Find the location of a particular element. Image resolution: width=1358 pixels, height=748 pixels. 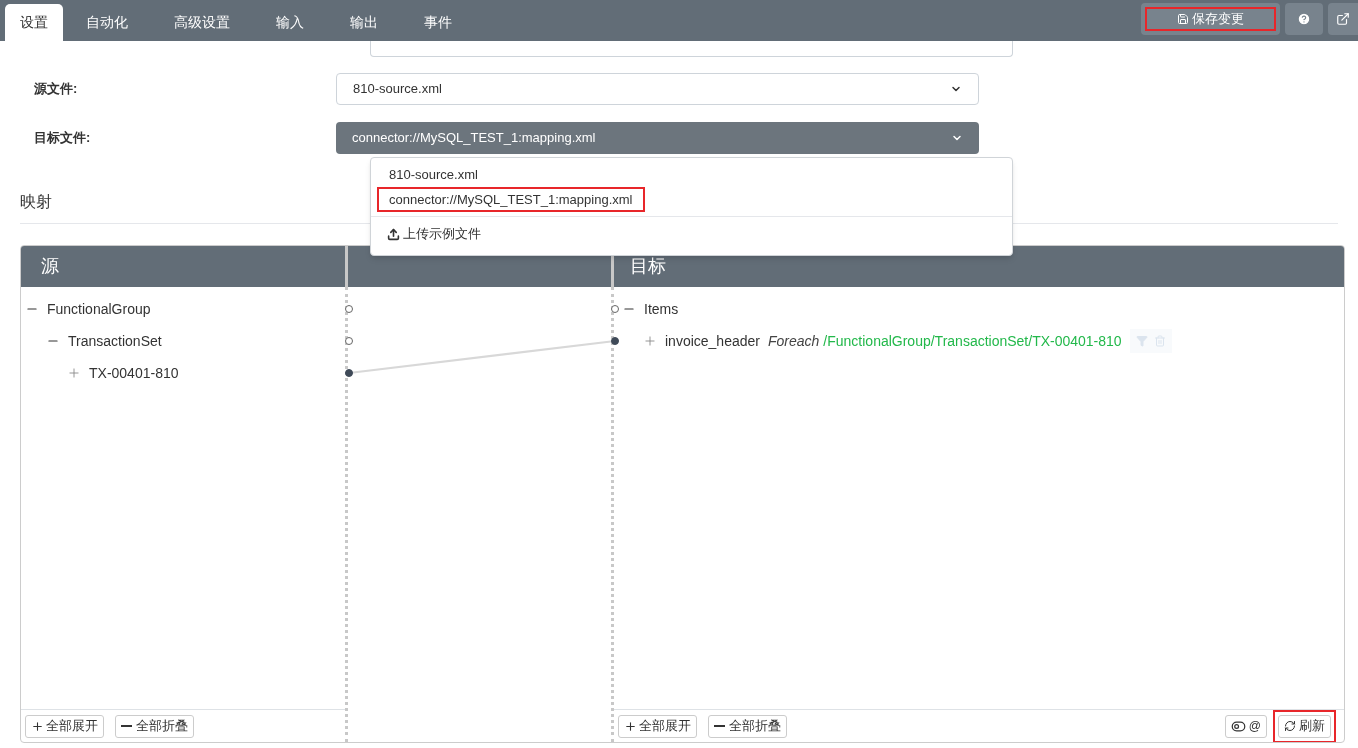

open-external-button is located at coordinates (1343, 18).